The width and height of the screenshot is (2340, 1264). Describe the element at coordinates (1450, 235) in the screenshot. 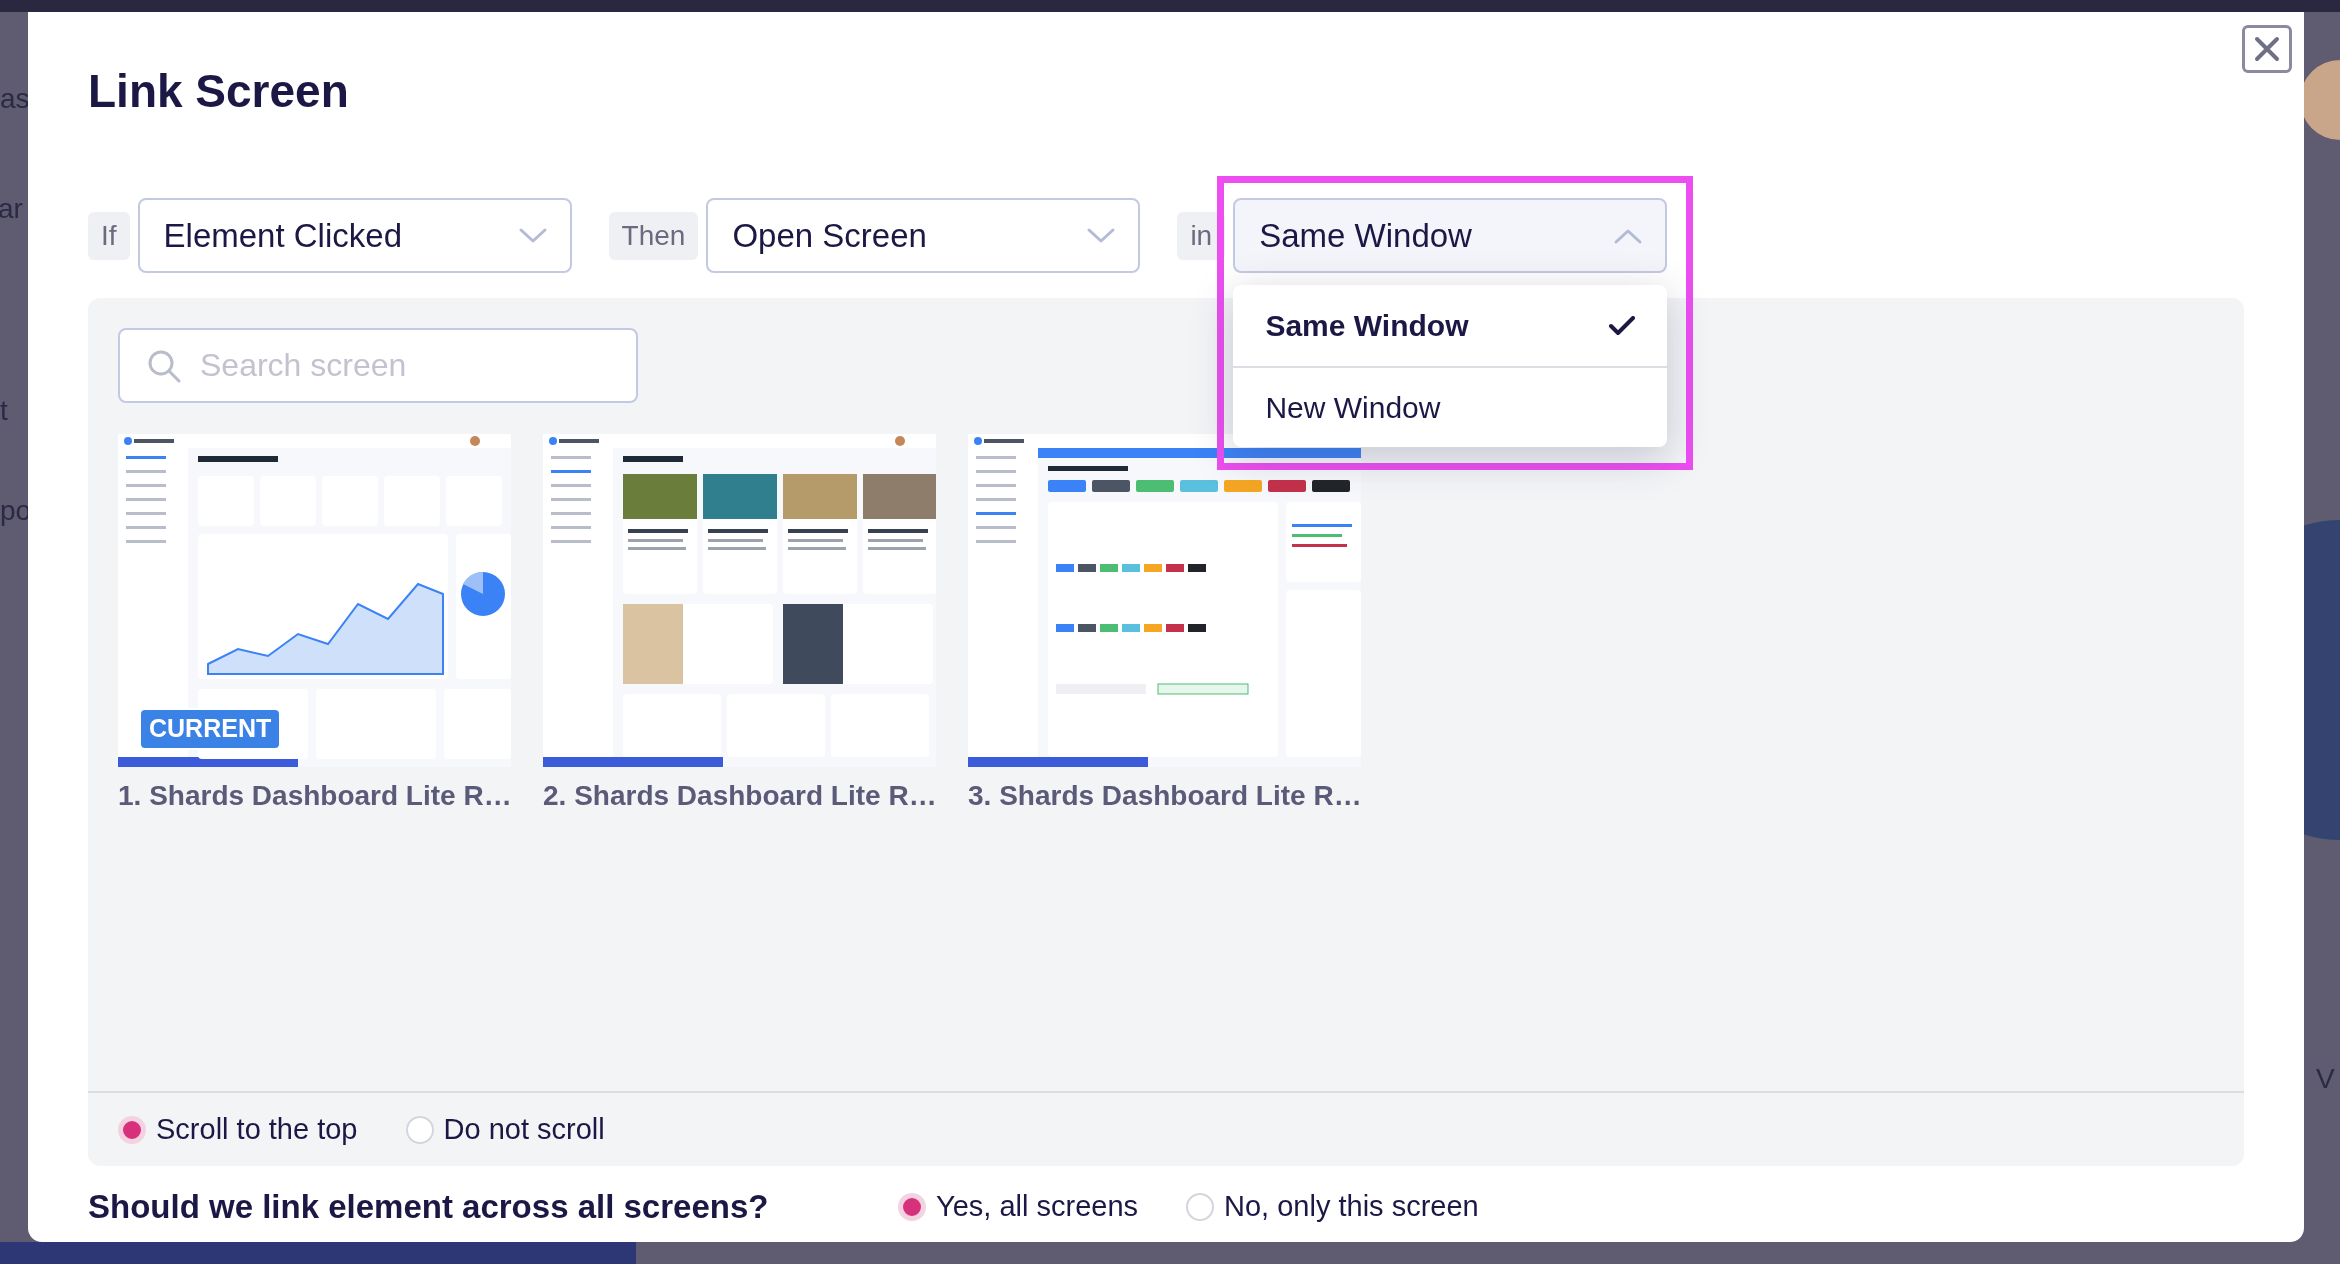

I see `dropdown-select: Same Window` at that location.